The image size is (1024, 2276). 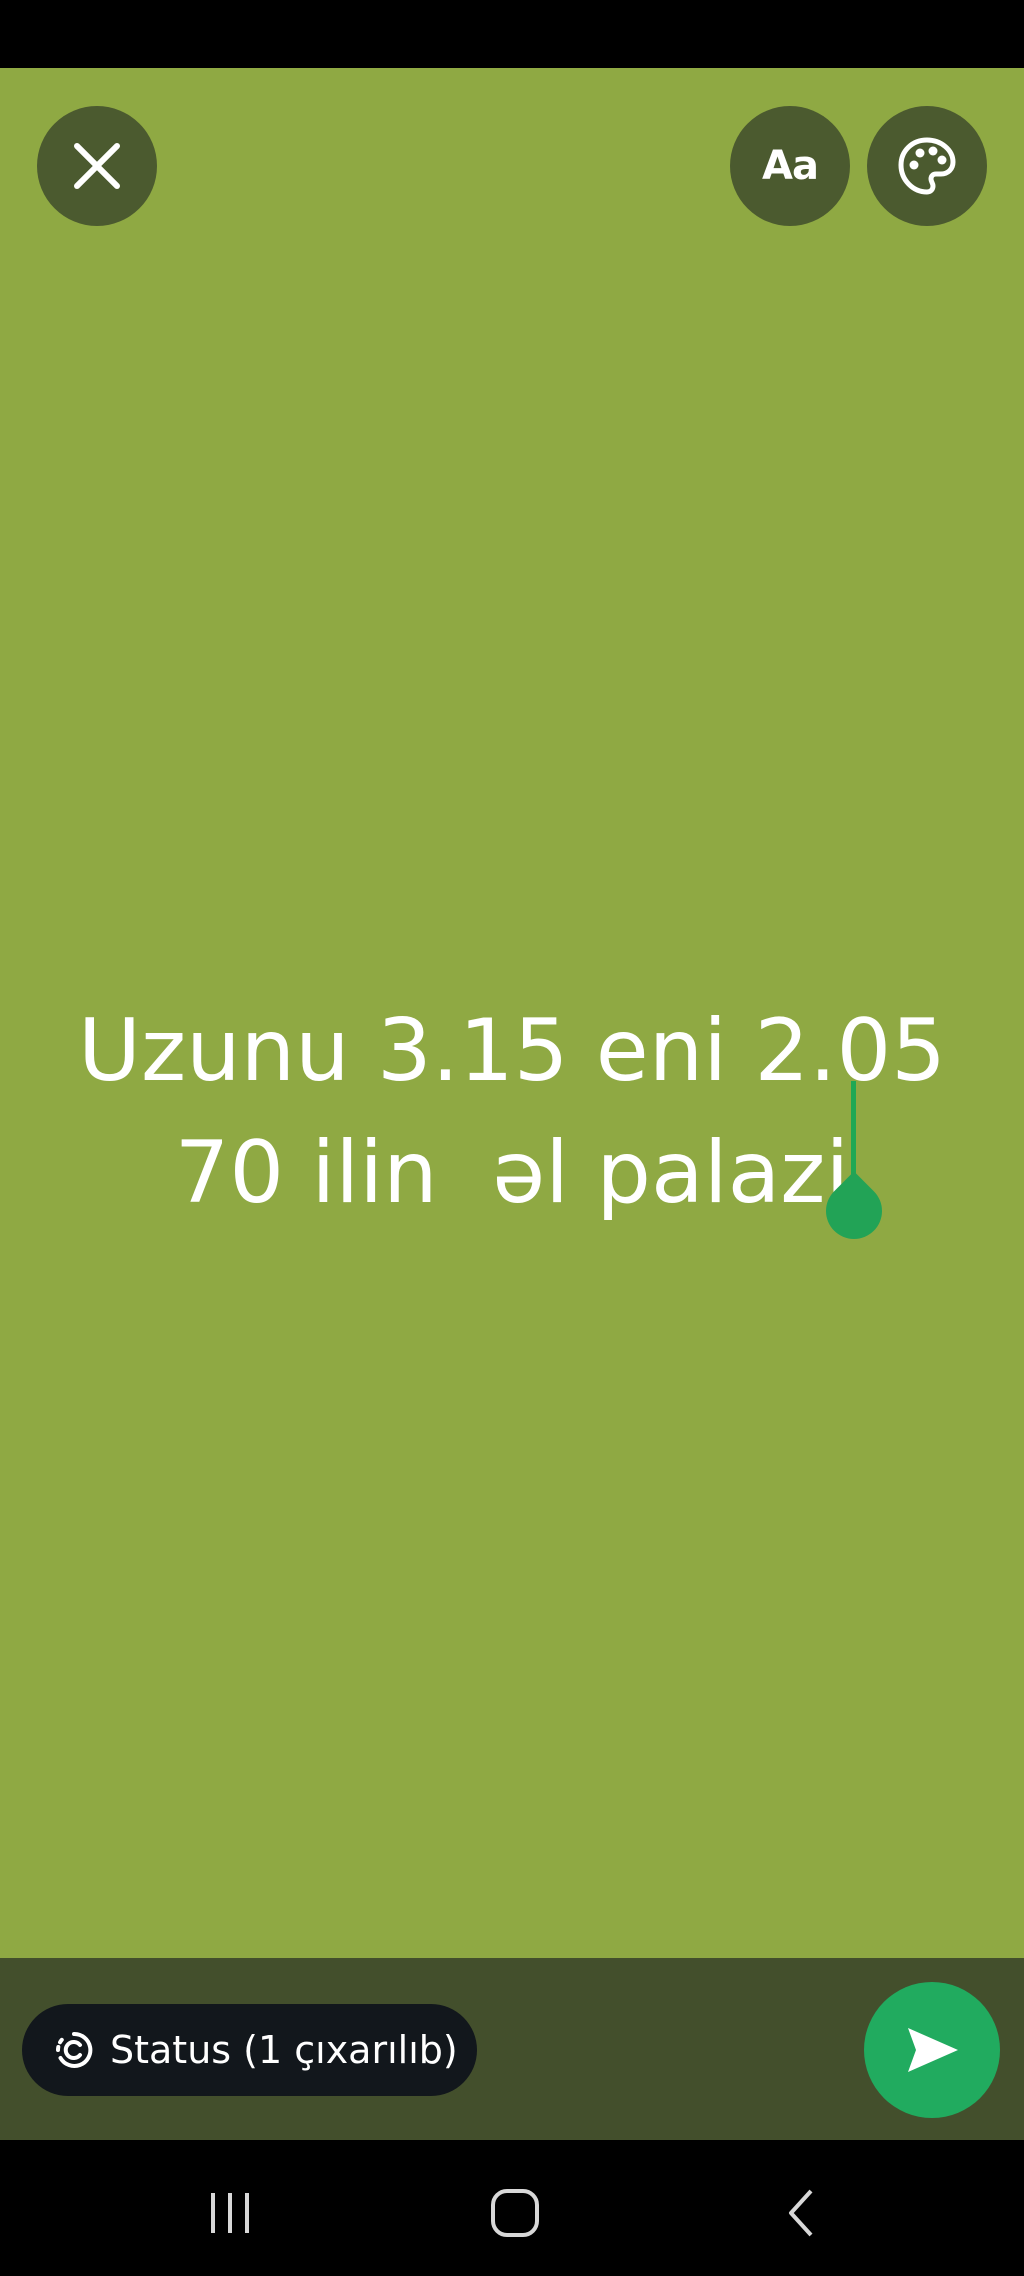 I want to click on color-palette-button, so click(x=927, y=166).